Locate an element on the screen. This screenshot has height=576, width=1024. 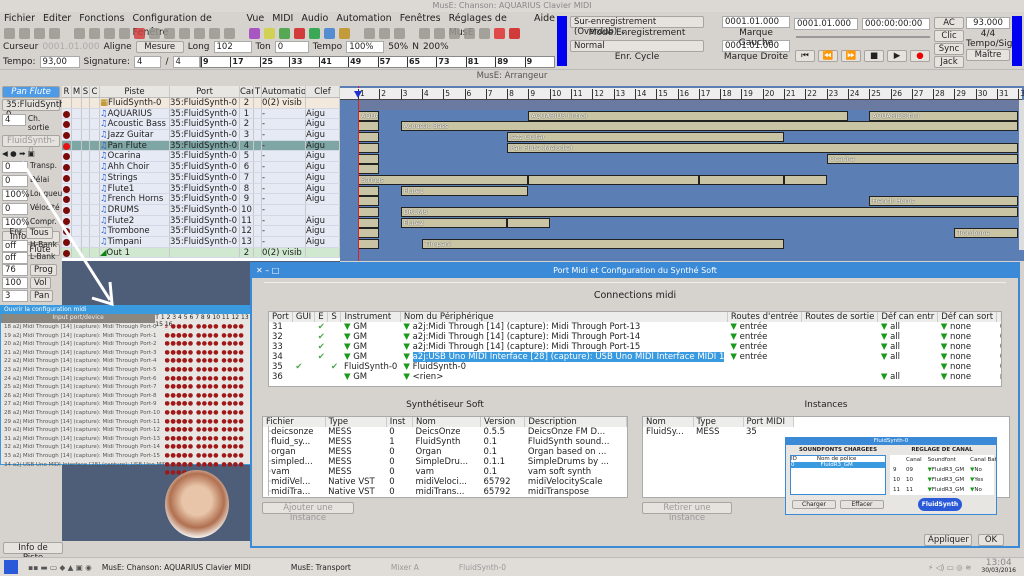
rewind-start-button: ⏮ is located at coordinates (805, 56).